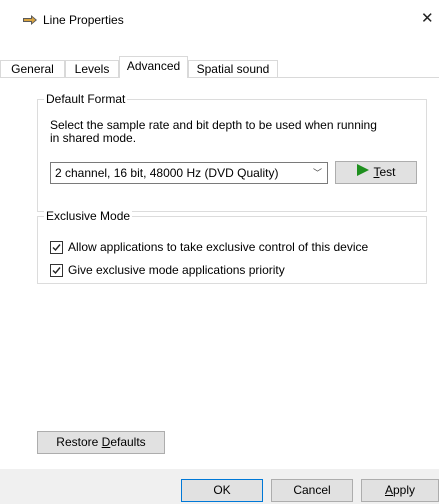 The width and height of the screenshot is (439, 504). What do you see at coordinates (79, 442) in the screenshot?
I see `restore-defaults-prefix: Restore` at bounding box center [79, 442].